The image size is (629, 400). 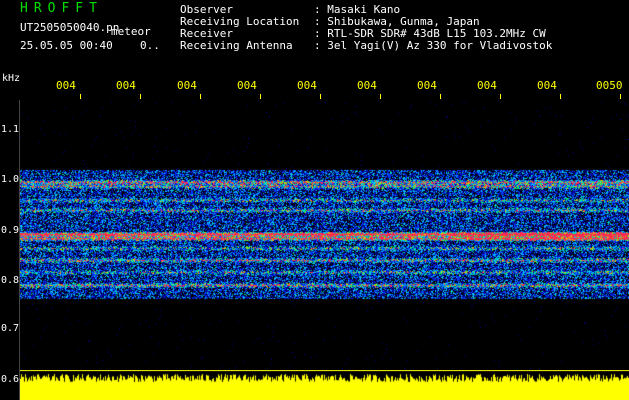 What do you see at coordinates (10, 179) in the screenshot?
I see `y-tick-label: 1.0` at bounding box center [10, 179].